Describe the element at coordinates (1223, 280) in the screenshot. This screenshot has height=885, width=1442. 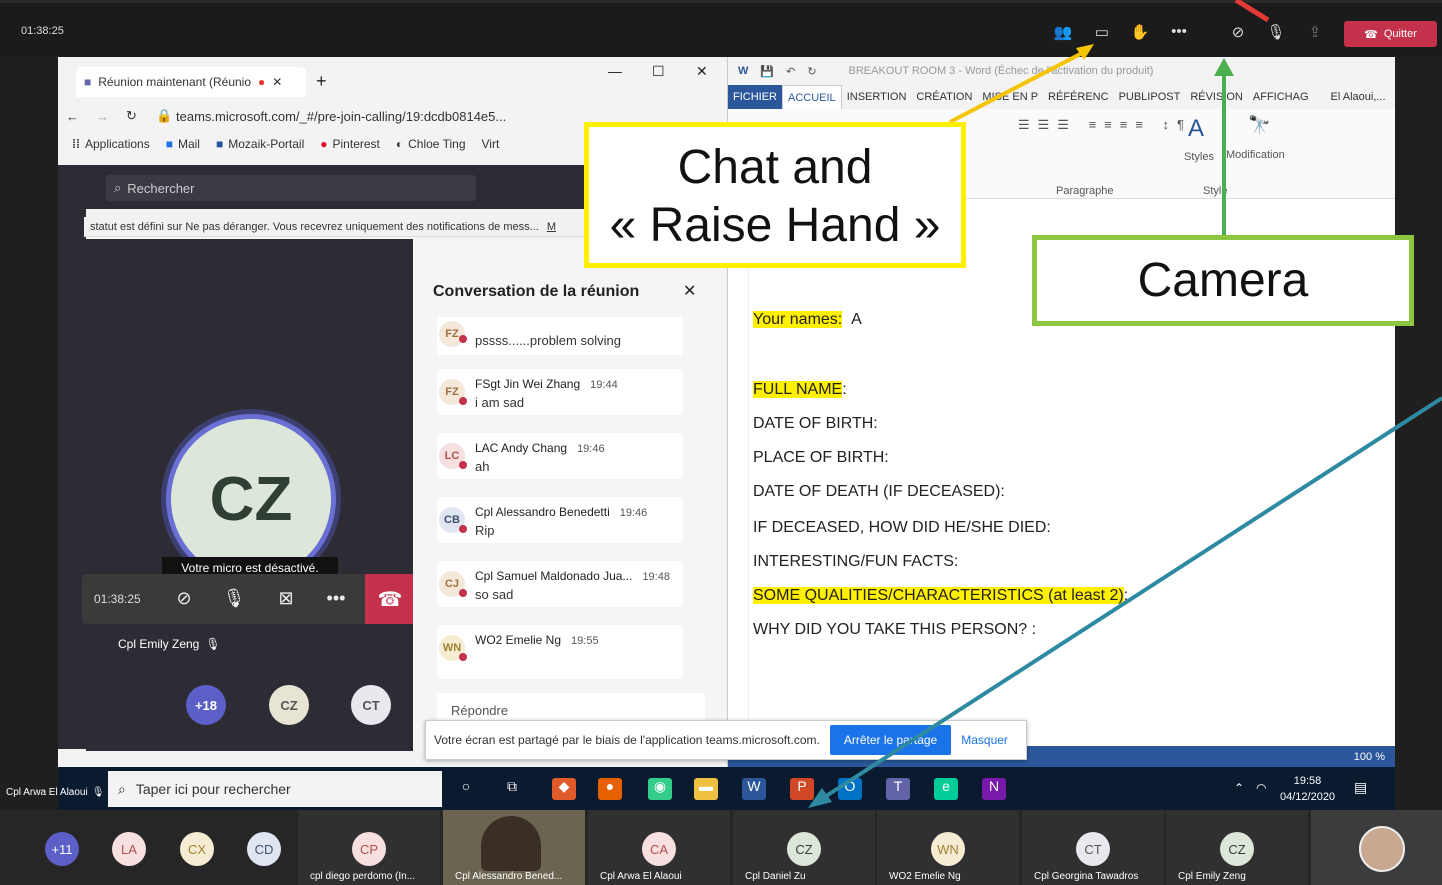
I see `camera-callout: Camera` at that location.